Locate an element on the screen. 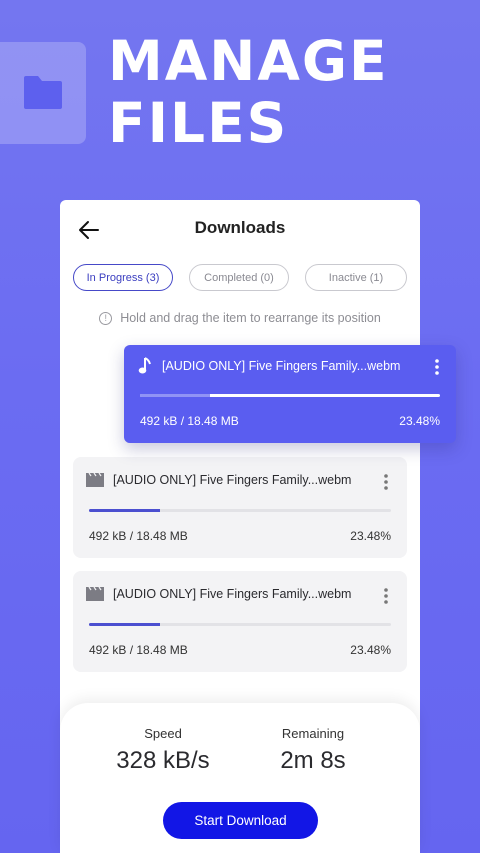  tab-completed: Completed (0) is located at coordinates (239, 277).